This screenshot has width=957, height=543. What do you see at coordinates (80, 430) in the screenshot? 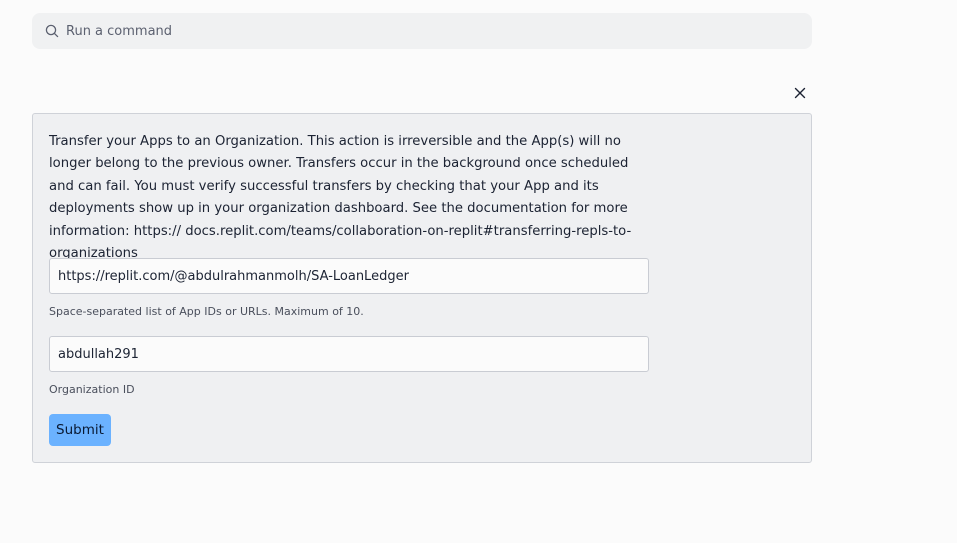
I see `submit-button: Submit` at bounding box center [80, 430].